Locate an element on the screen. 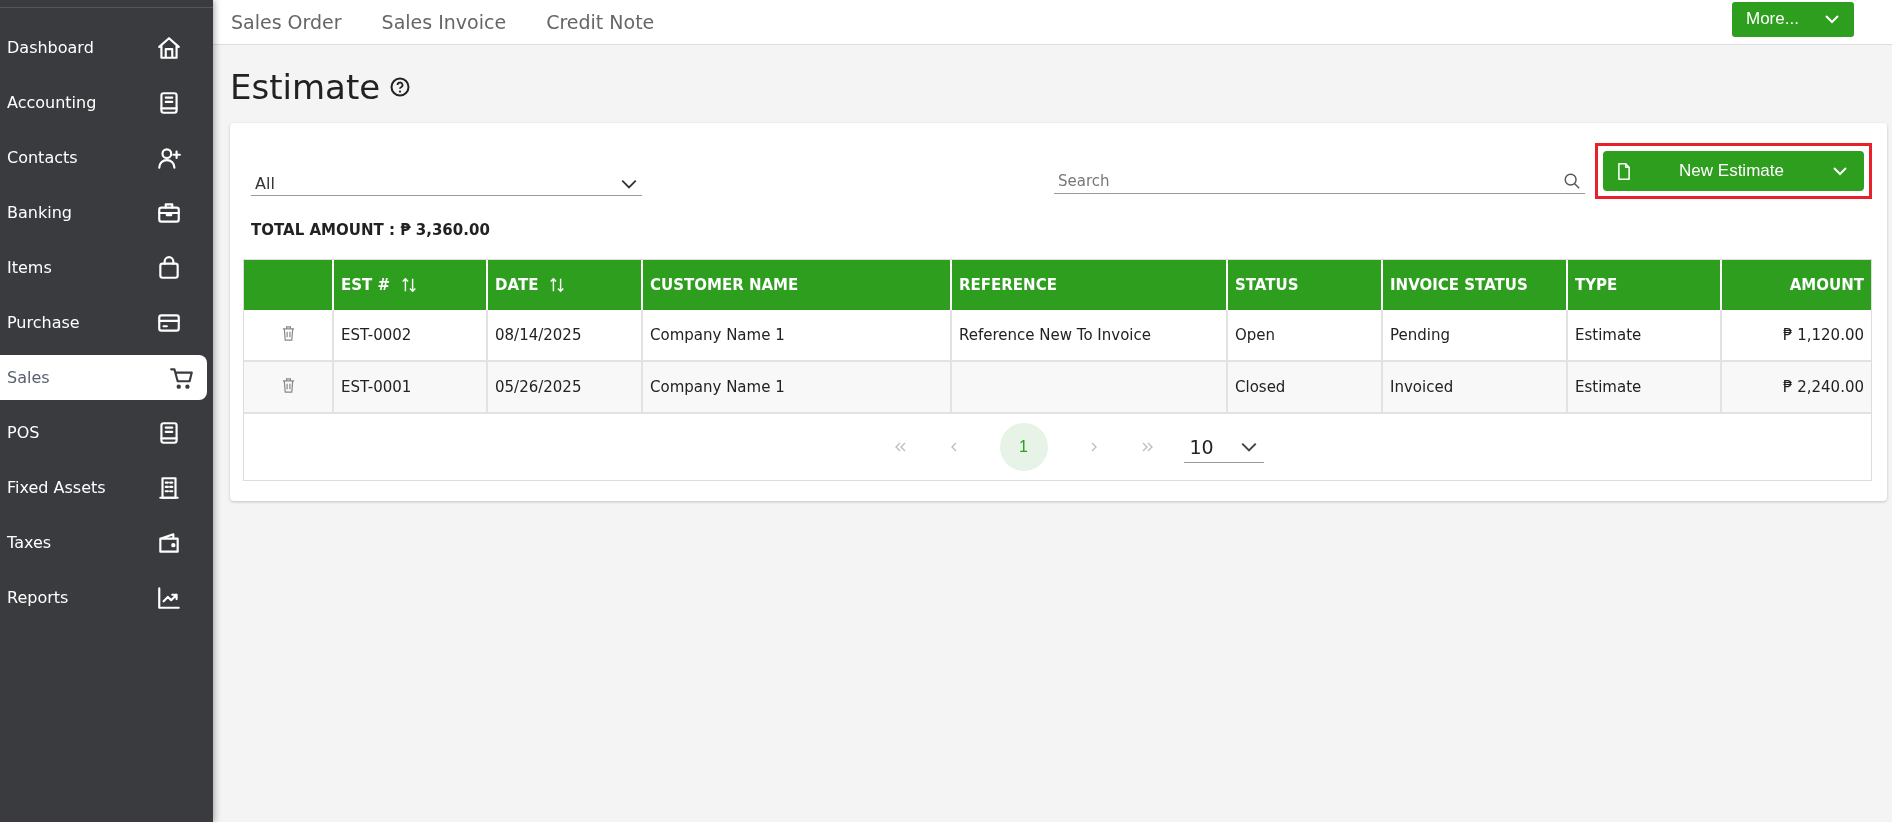  chart-icon is located at coordinates (169, 597).